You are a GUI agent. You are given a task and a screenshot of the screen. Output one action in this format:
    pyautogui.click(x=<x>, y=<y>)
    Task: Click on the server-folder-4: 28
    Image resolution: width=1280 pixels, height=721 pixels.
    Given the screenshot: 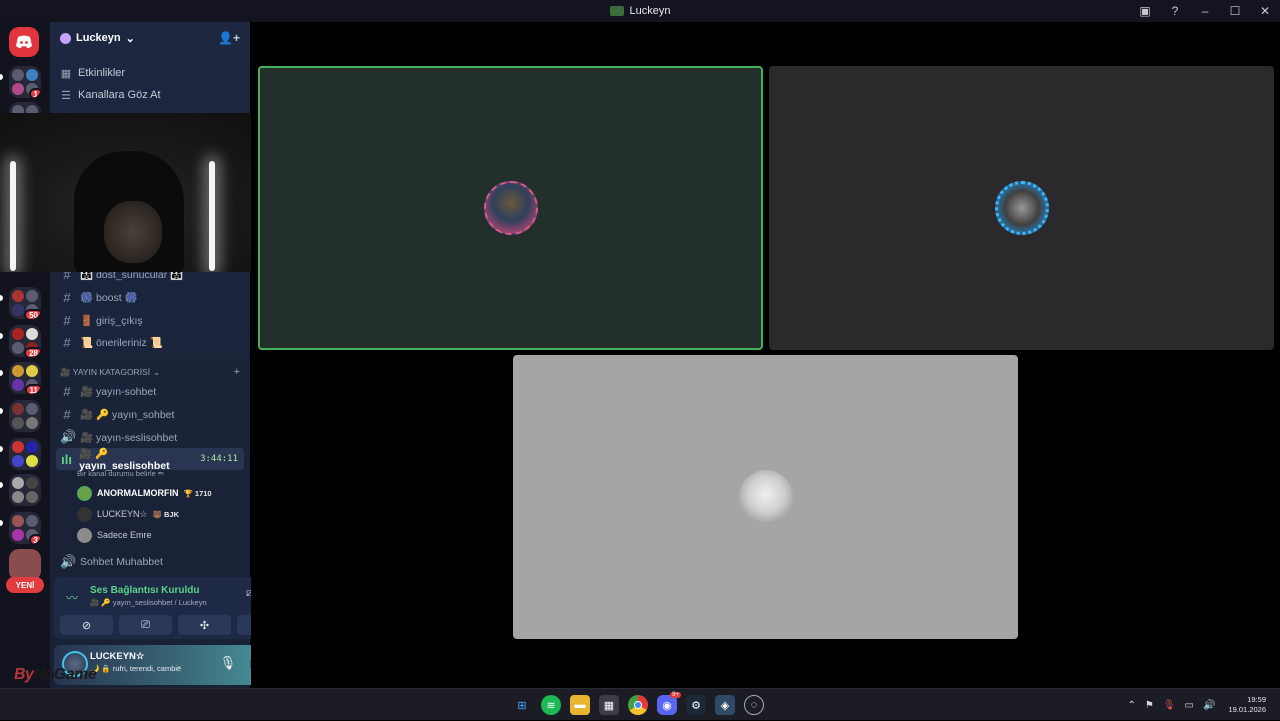 What is the action you would take?
    pyautogui.click(x=25, y=341)
    